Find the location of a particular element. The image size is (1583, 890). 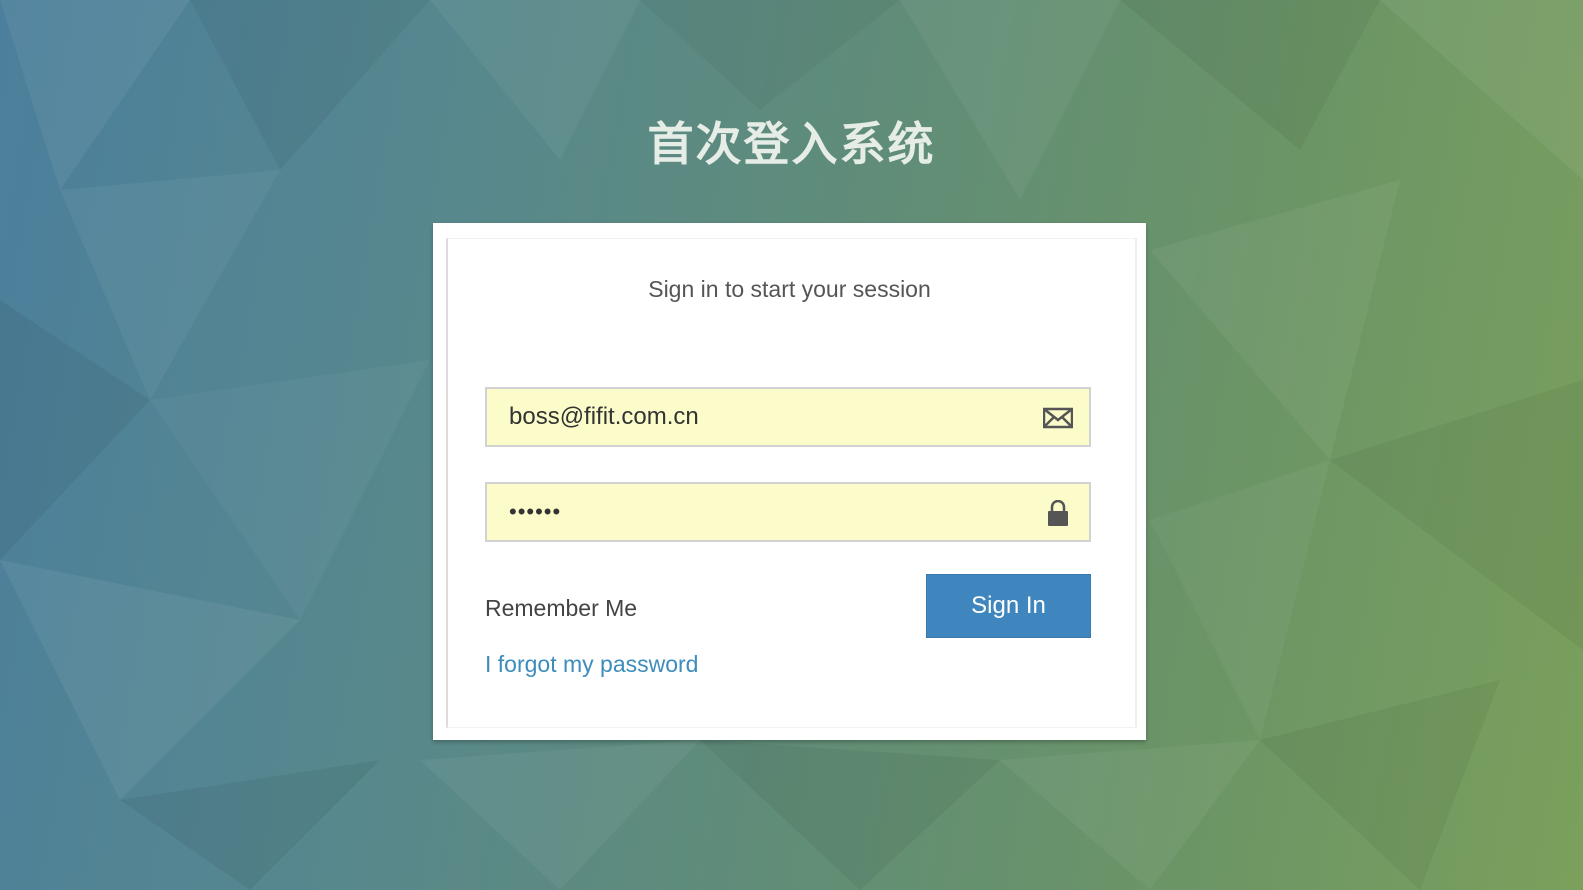

sign-in-button: Sign In is located at coordinates (1008, 606).